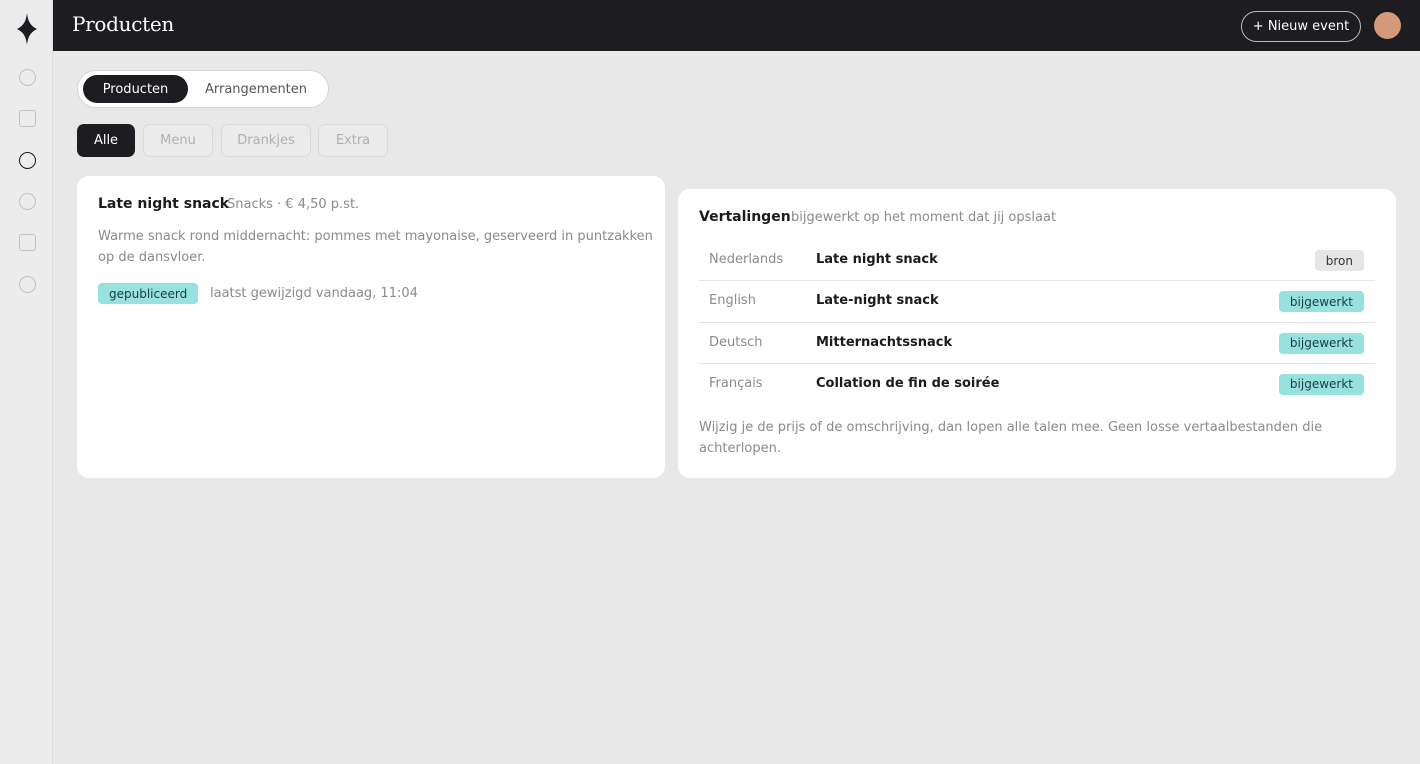  I want to click on translation-row-nl: Nederlands Late night snack bron, so click(1037, 261).